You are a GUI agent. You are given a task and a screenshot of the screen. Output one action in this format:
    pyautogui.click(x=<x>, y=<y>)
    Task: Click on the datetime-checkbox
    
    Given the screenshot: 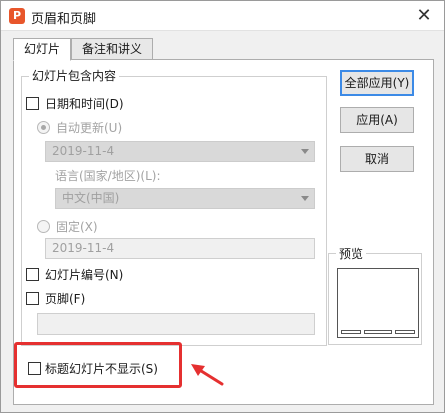 What is the action you would take?
    pyautogui.click(x=32, y=103)
    